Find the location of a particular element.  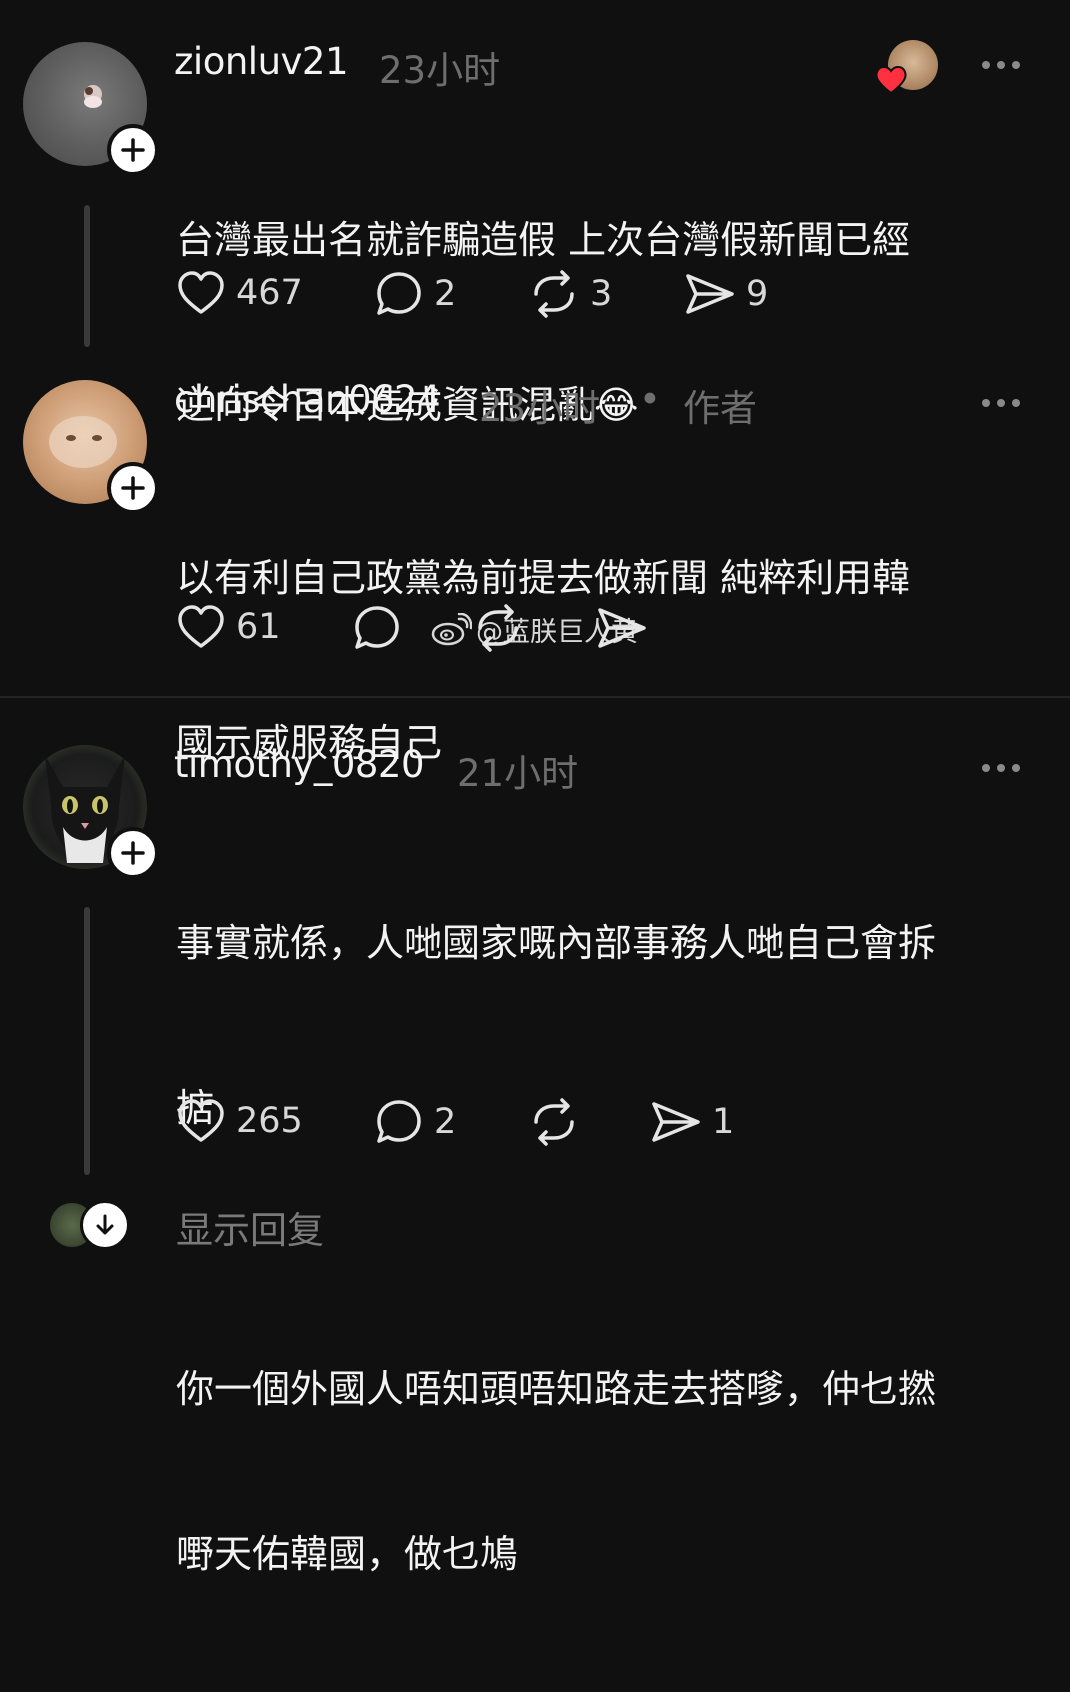

show-replies-link: 显示回复 is located at coordinates (250, 1227).